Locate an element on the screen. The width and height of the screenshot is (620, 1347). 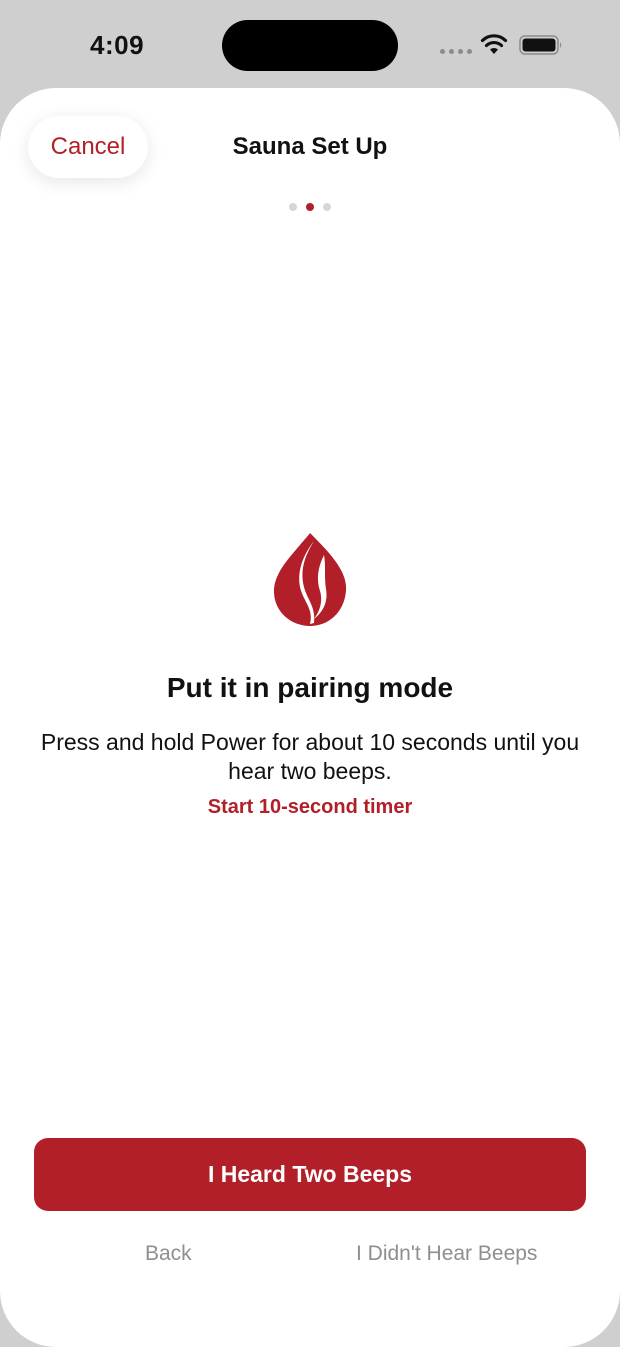
signal-dots-icon is located at coordinates (456, 51).